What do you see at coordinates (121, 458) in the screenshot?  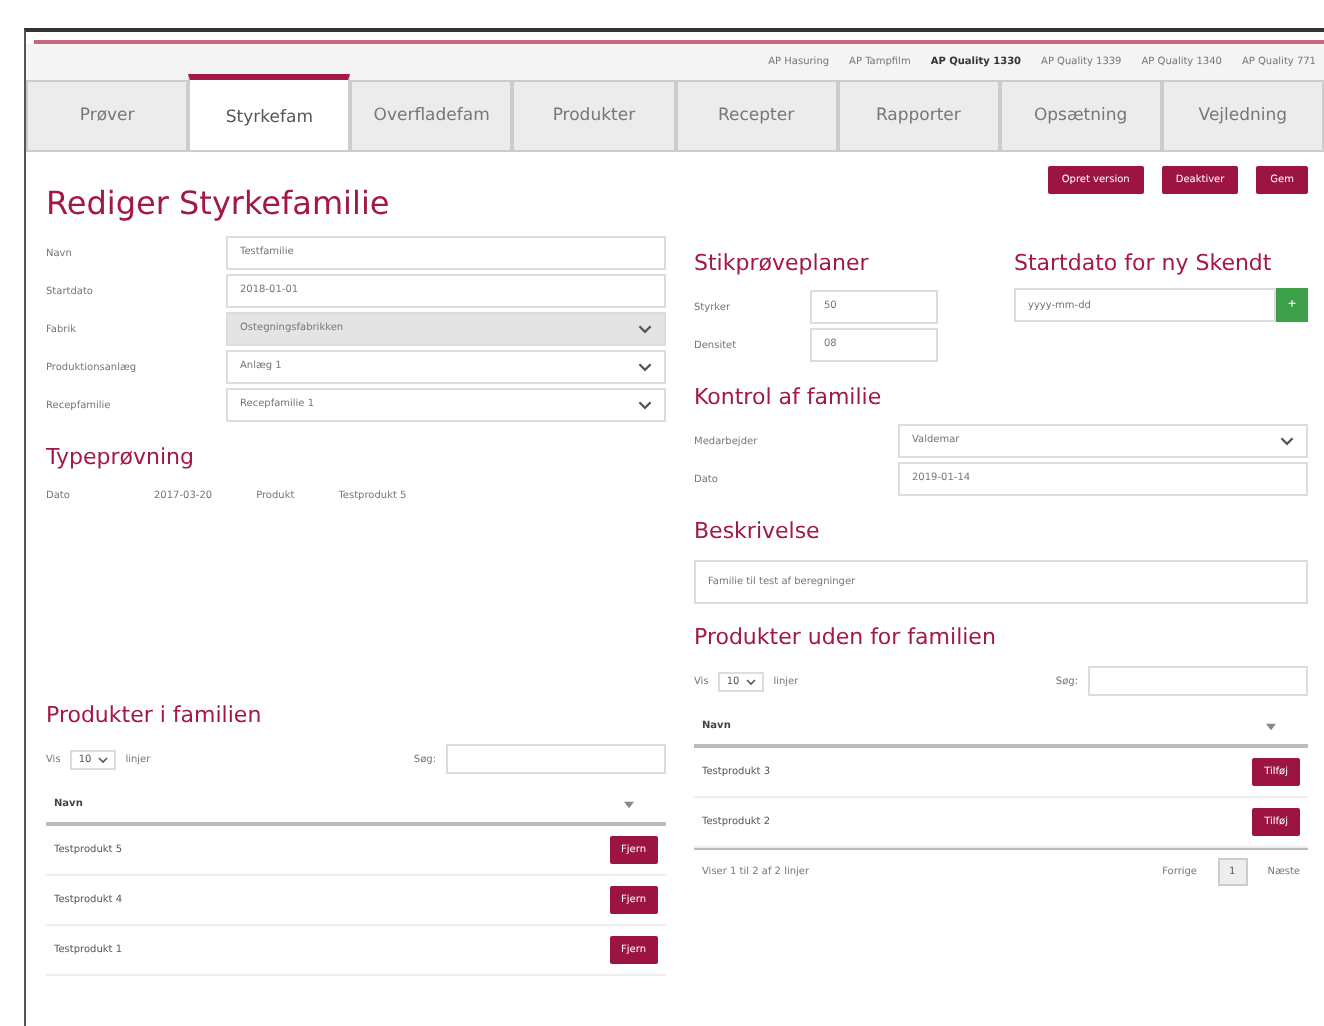 I see `section-title: Typeprøvning` at bounding box center [121, 458].